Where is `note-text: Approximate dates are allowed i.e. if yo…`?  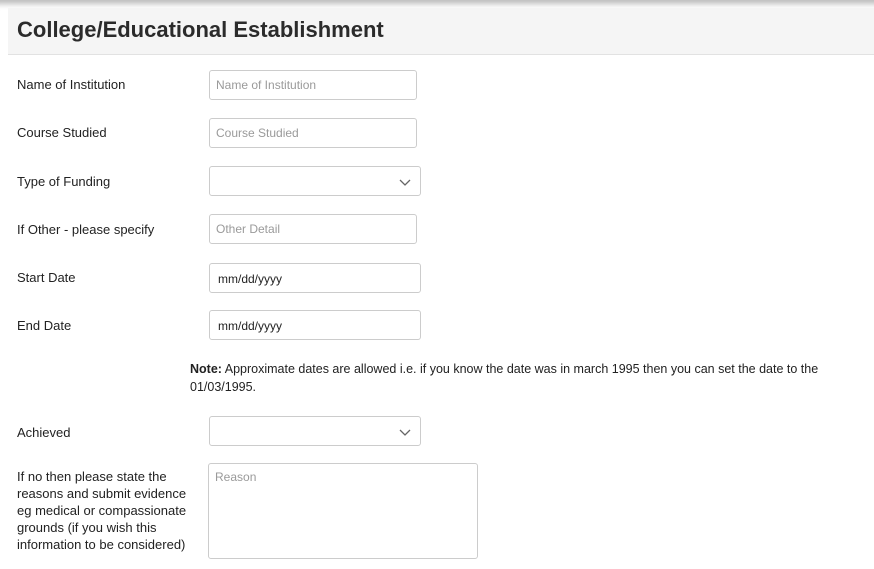
note-text: Approximate dates are allowed i.e. if yo… is located at coordinates (504, 378).